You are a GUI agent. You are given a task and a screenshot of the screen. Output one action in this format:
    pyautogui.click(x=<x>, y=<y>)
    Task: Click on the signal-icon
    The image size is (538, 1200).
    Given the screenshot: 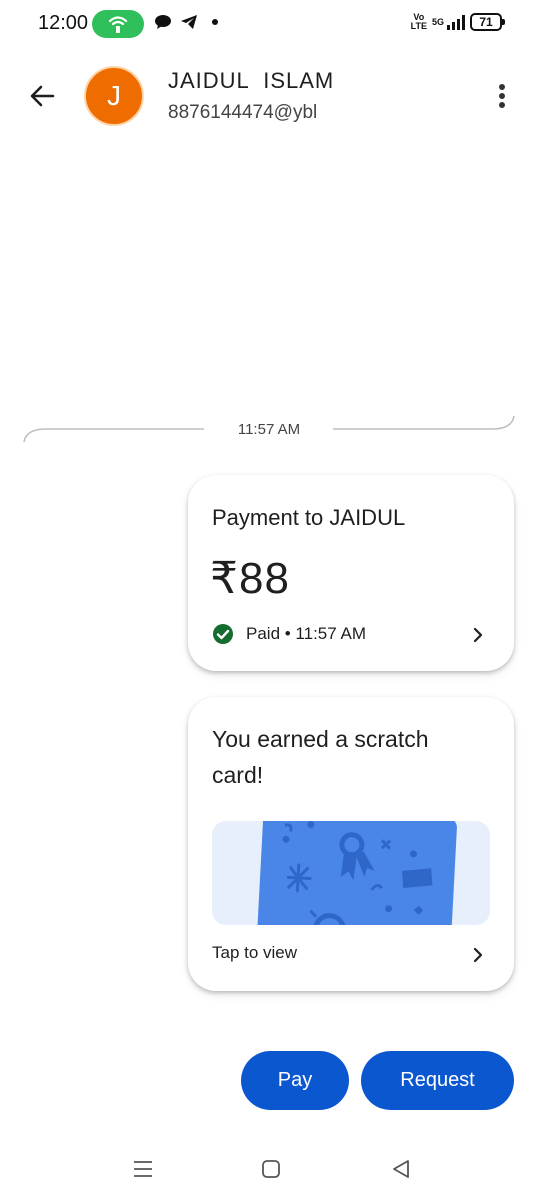 What is the action you would take?
    pyautogui.click(x=456, y=22)
    